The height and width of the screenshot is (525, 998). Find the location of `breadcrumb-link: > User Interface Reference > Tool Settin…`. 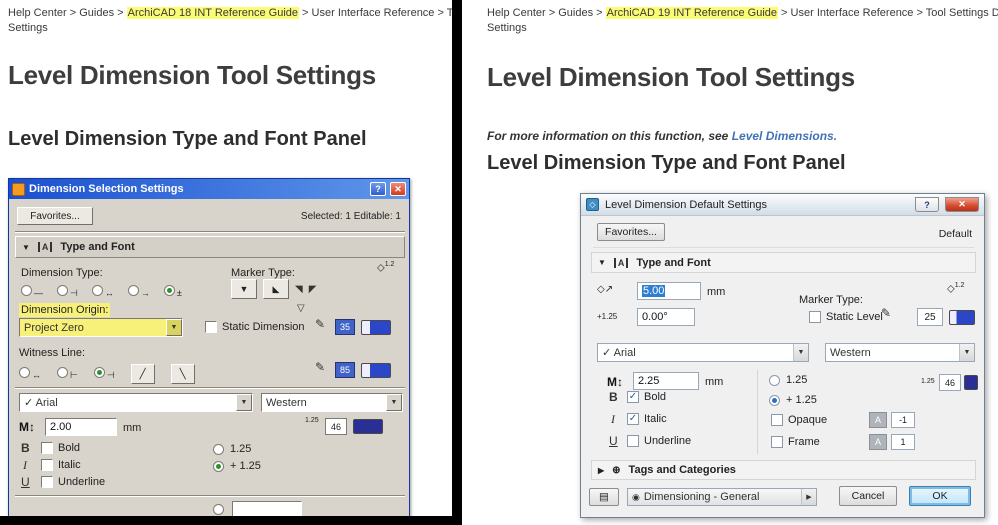

breadcrumb-link: > User Interface Reference > Tool Settin… is located at coordinates (888, 13).